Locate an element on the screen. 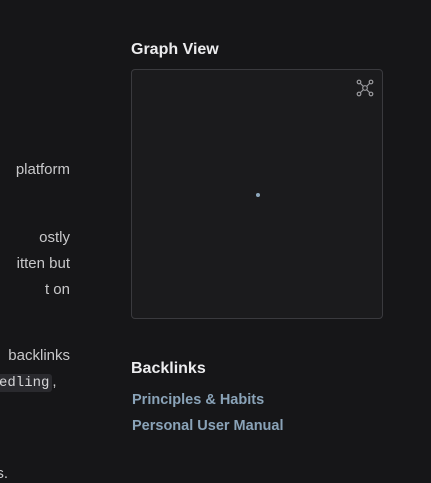 This screenshot has width=431, height=483. text-fragment: backlinks is located at coordinates (39, 355).